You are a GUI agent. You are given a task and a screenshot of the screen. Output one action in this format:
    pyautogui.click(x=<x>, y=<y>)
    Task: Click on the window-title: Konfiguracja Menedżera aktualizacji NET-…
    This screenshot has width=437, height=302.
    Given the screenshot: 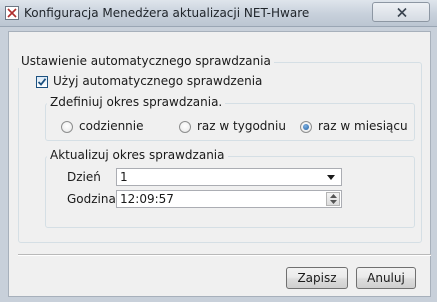 What is the action you would take?
    pyautogui.click(x=167, y=13)
    